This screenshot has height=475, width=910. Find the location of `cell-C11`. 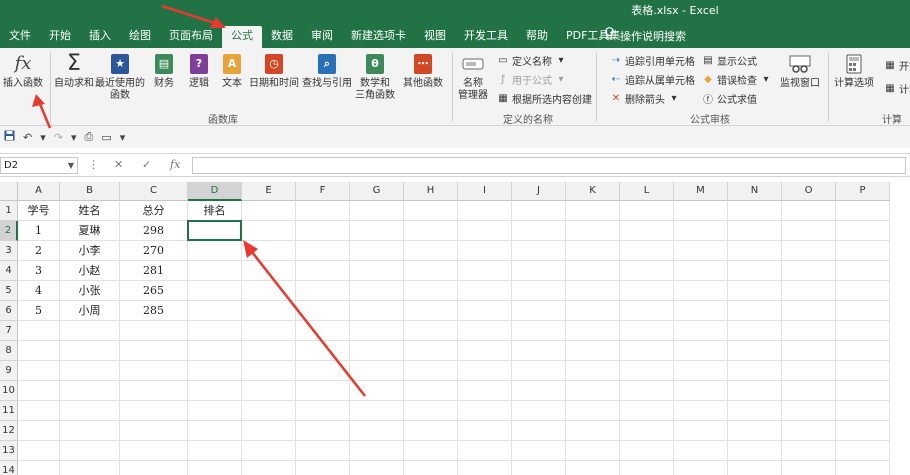

cell-C11 is located at coordinates (154, 411).